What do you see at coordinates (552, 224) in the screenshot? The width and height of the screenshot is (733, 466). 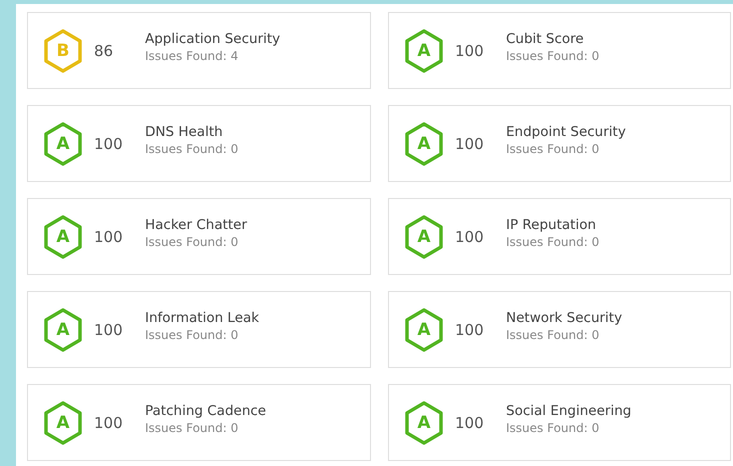 I see `category-name: IP Reputation` at bounding box center [552, 224].